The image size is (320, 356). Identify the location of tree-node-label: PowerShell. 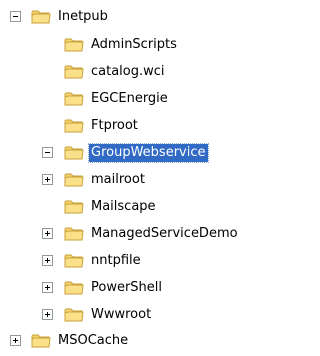
(126, 288).